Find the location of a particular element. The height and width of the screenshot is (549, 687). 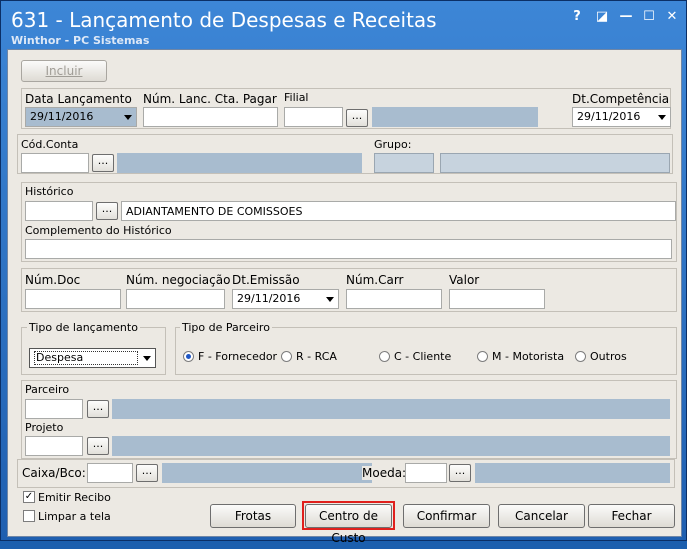

minimize-icon: — is located at coordinates (626, 17).